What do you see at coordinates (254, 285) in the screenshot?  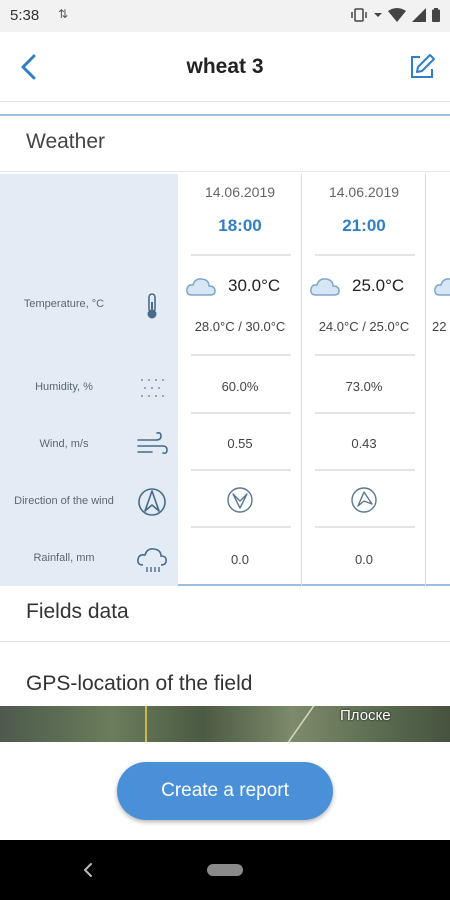 I see `temperature-value: 30.0°C` at bounding box center [254, 285].